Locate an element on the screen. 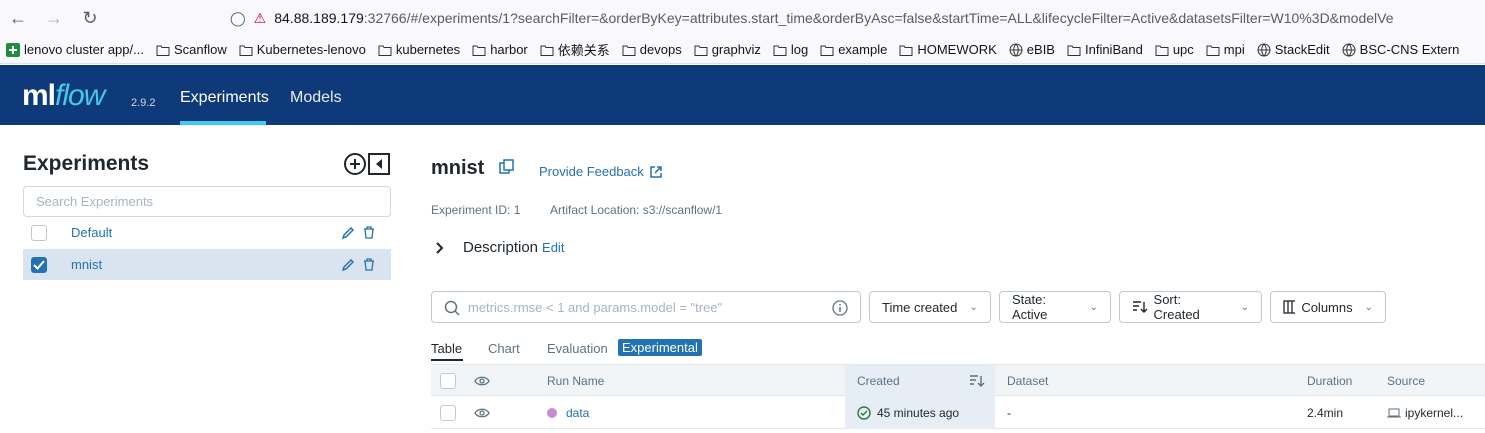 Image resolution: width=1485 pixels, height=433 pixels. bookmark-8: log is located at coordinates (790, 49).